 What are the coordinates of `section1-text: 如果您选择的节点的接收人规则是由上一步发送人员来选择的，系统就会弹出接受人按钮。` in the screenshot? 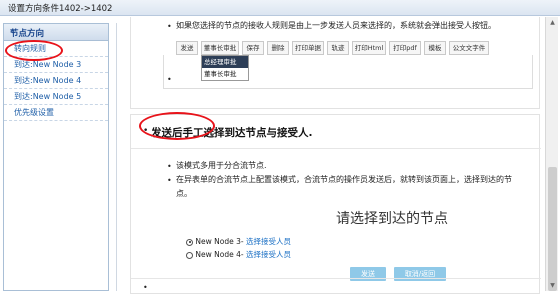 It's located at (336, 25).